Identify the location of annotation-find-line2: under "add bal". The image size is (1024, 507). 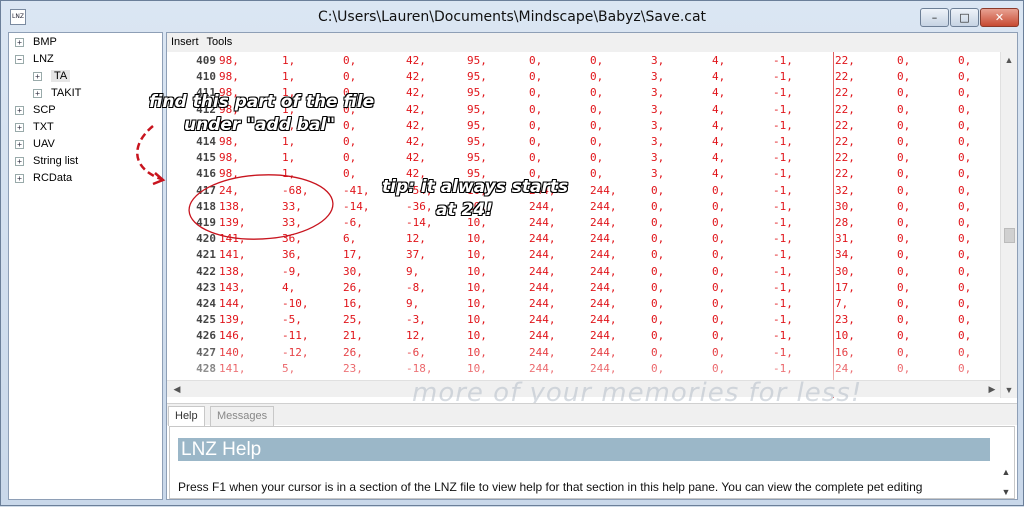
(260, 125).